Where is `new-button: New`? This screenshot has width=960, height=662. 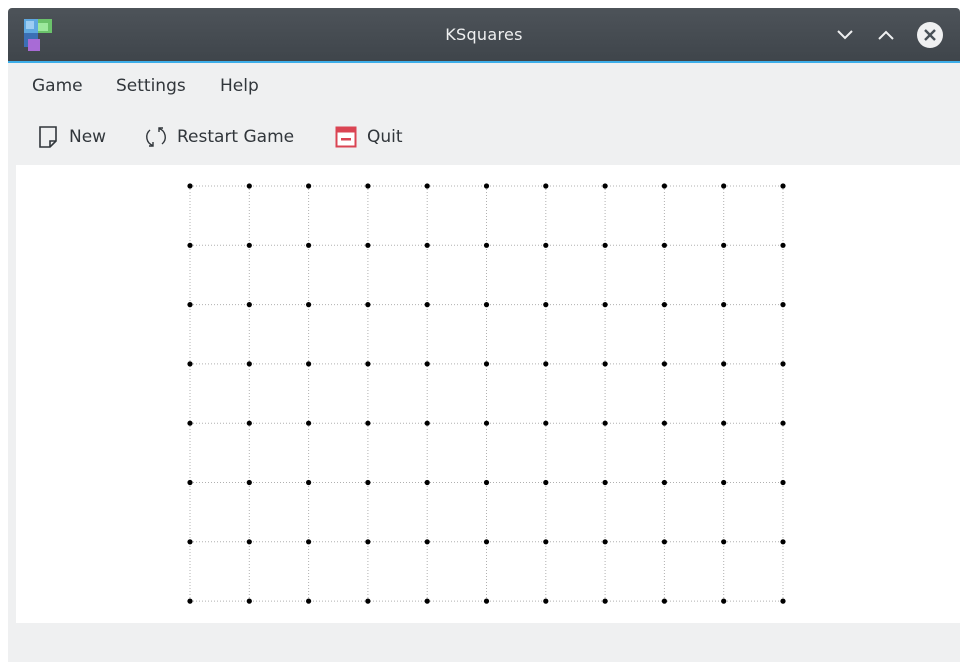
new-button: New is located at coordinates (71, 137).